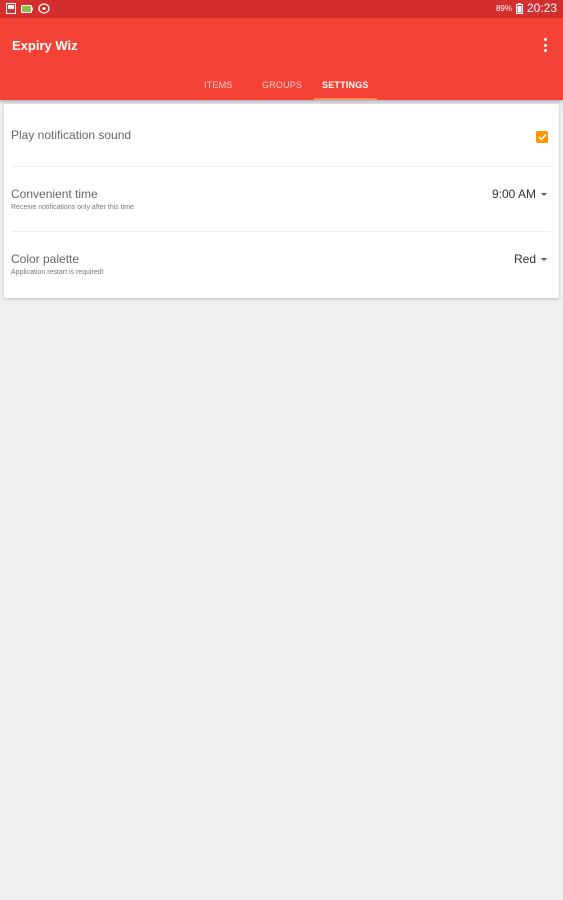  I want to click on tab-groups: GROUPS, so click(282, 90).